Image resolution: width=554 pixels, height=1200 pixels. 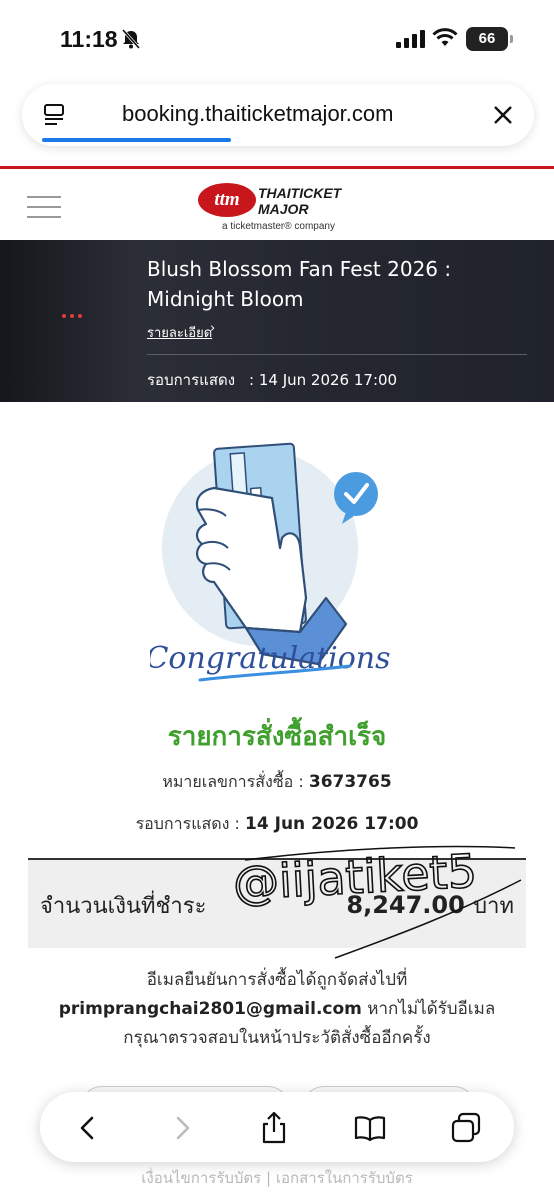 What do you see at coordinates (323, 380) in the screenshot?
I see `show-round-value: : 14 Jun 2026 17:00` at bounding box center [323, 380].